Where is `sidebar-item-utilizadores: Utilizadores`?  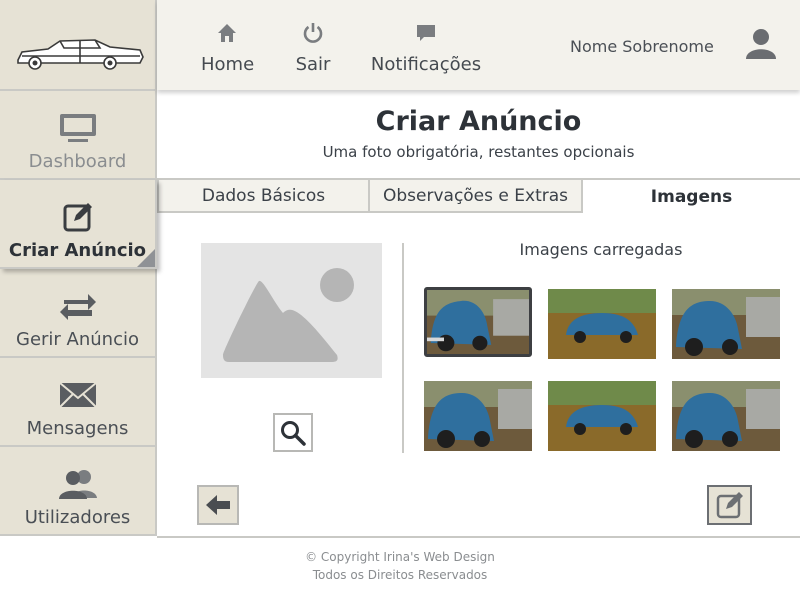 sidebar-item-utilizadores: Utilizadores is located at coordinates (78, 491).